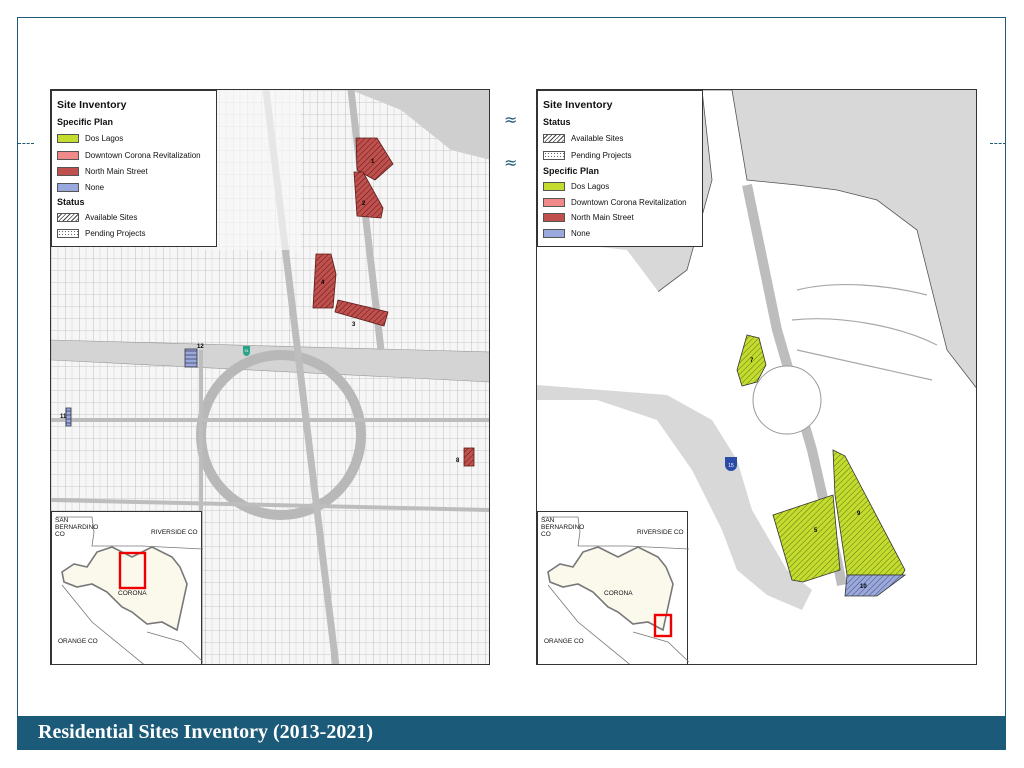  What do you see at coordinates (324, 281) in the screenshot?
I see `site-4-parcel` at bounding box center [324, 281].